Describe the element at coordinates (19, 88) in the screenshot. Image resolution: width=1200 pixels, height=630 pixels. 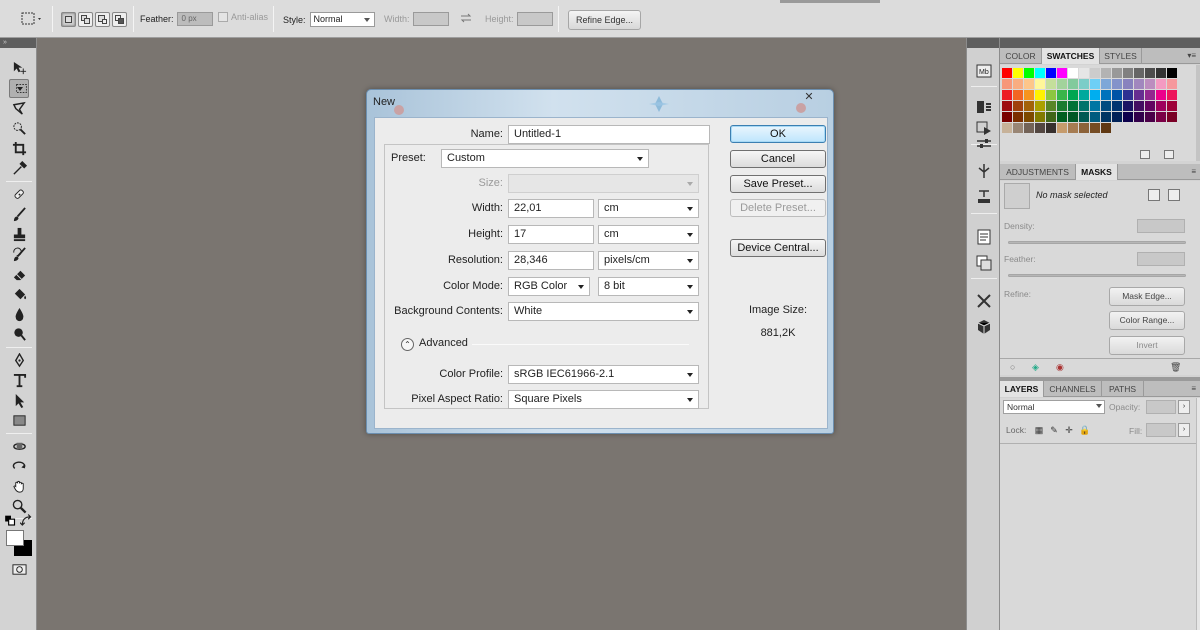
I see `rectangular-marquee-tool` at that location.